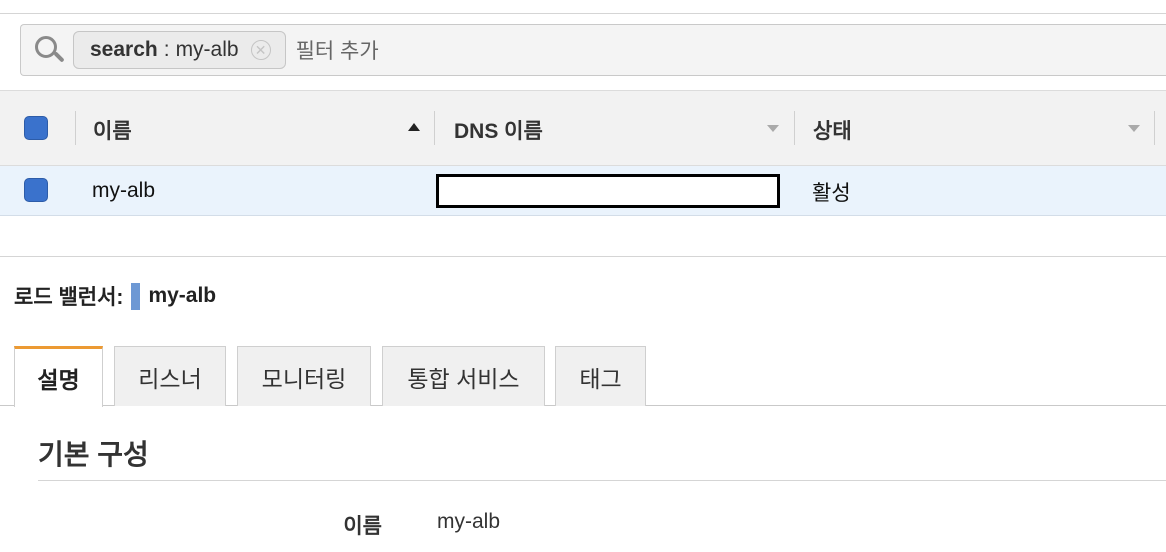 The image size is (1166, 552). Describe the element at coordinates (304, 376) in the screenshot. I see `tab-monitoring: 모니터링` at that location.